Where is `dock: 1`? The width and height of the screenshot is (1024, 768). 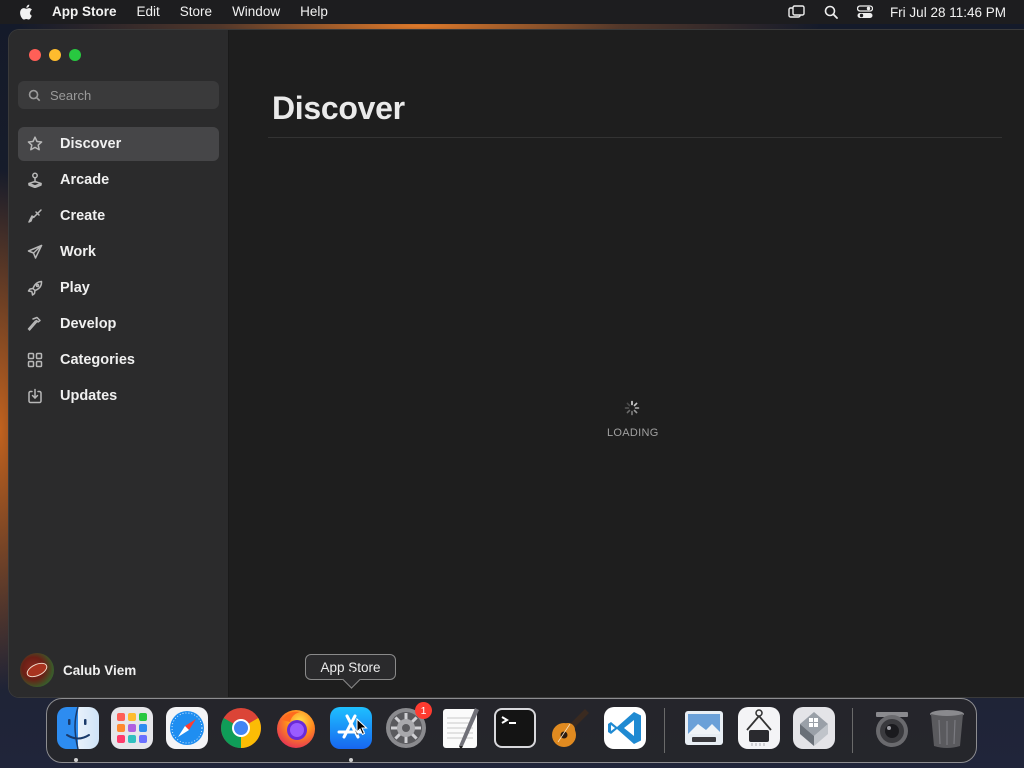
dock: 1 is located at coordinates (511, 730).